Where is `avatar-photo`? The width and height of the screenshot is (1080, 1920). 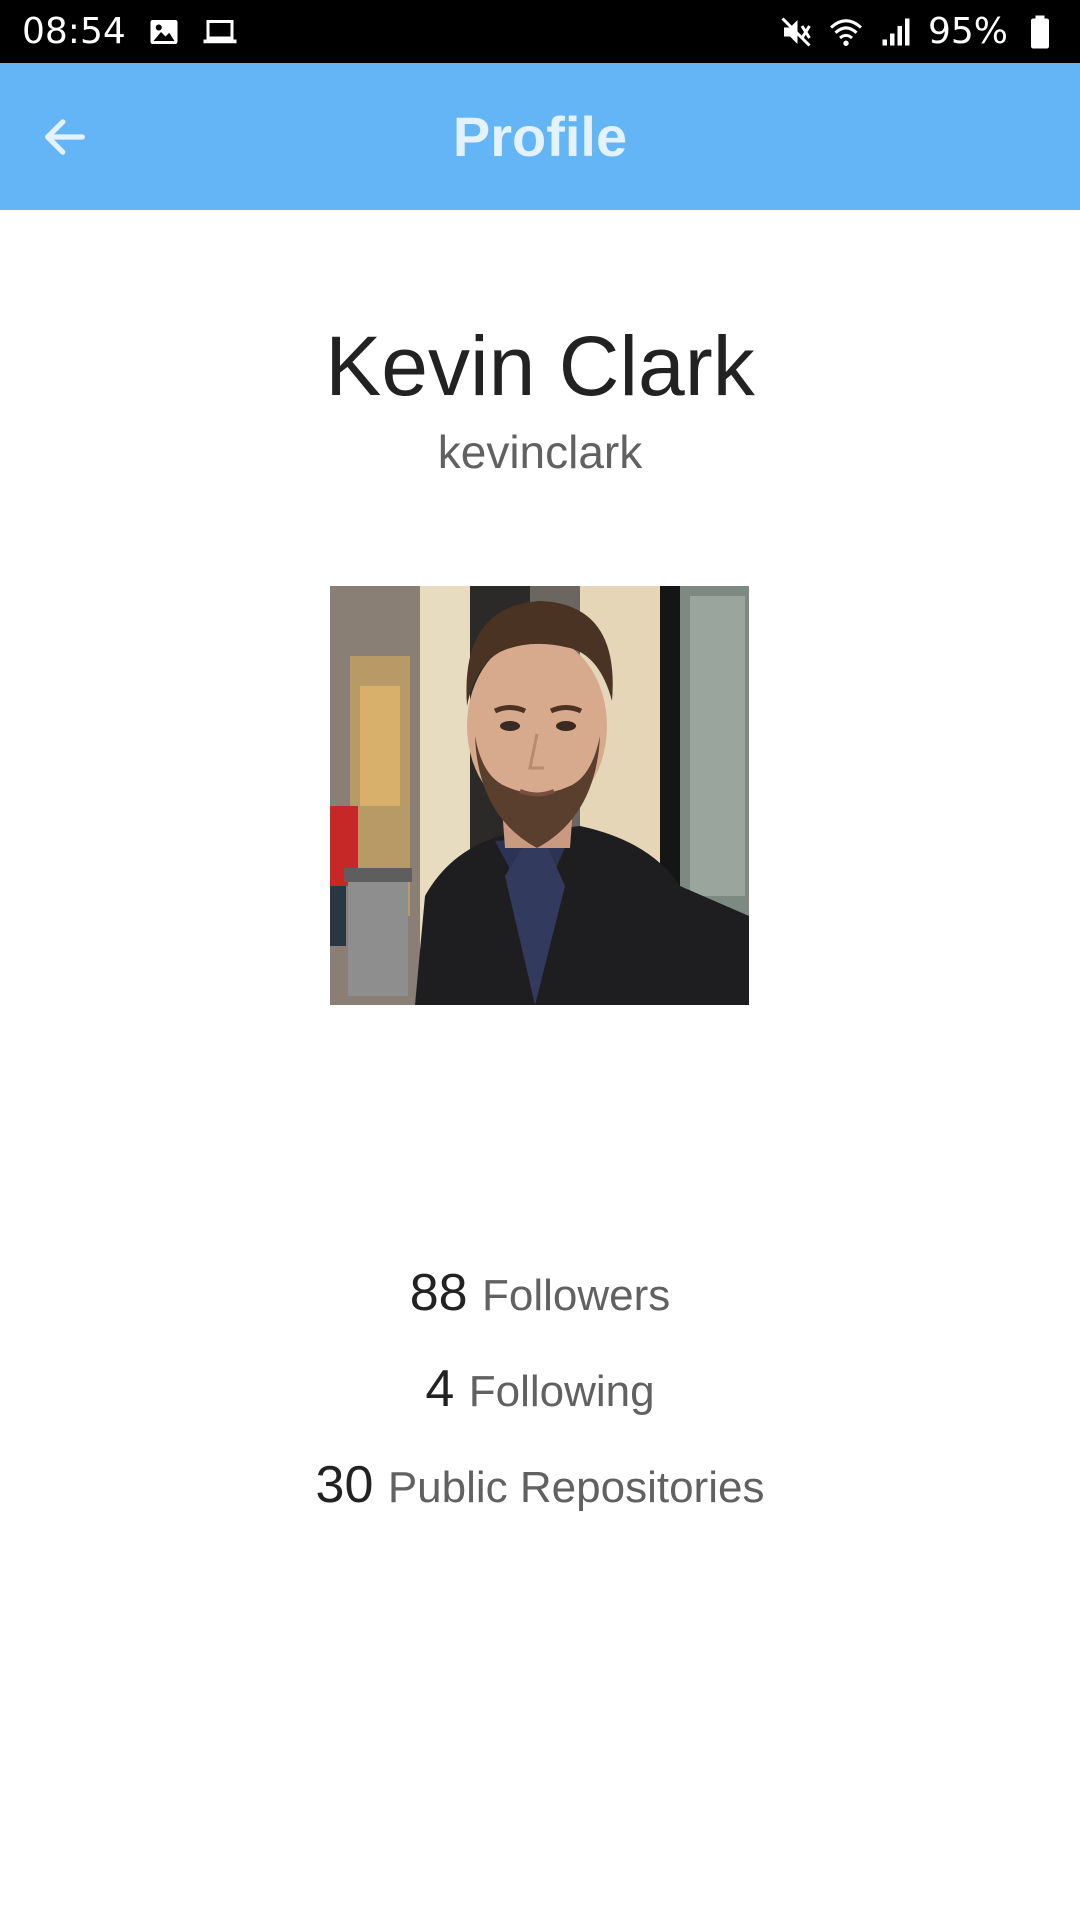 avatar-photo is located at coordinates (539, 795).